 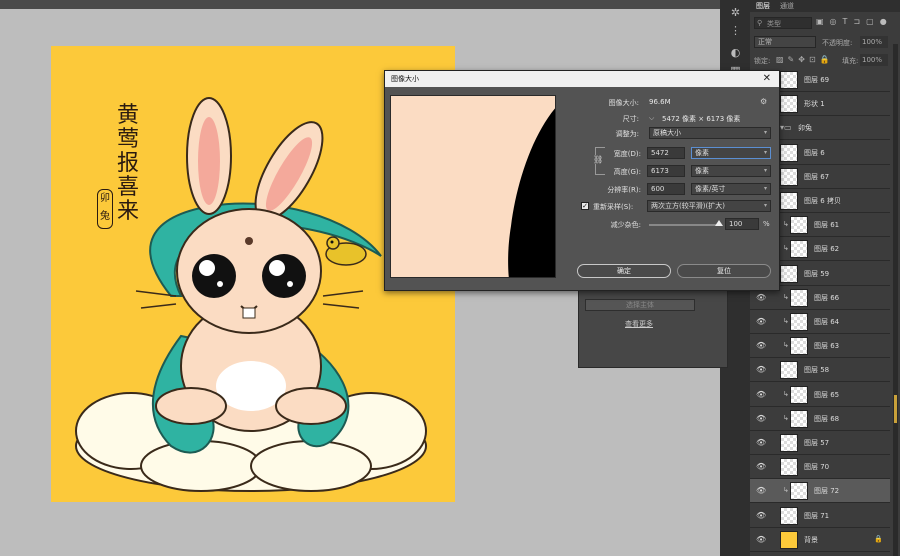 I want to click on width-label: 宽度(D):, so click(x=627, y=154).